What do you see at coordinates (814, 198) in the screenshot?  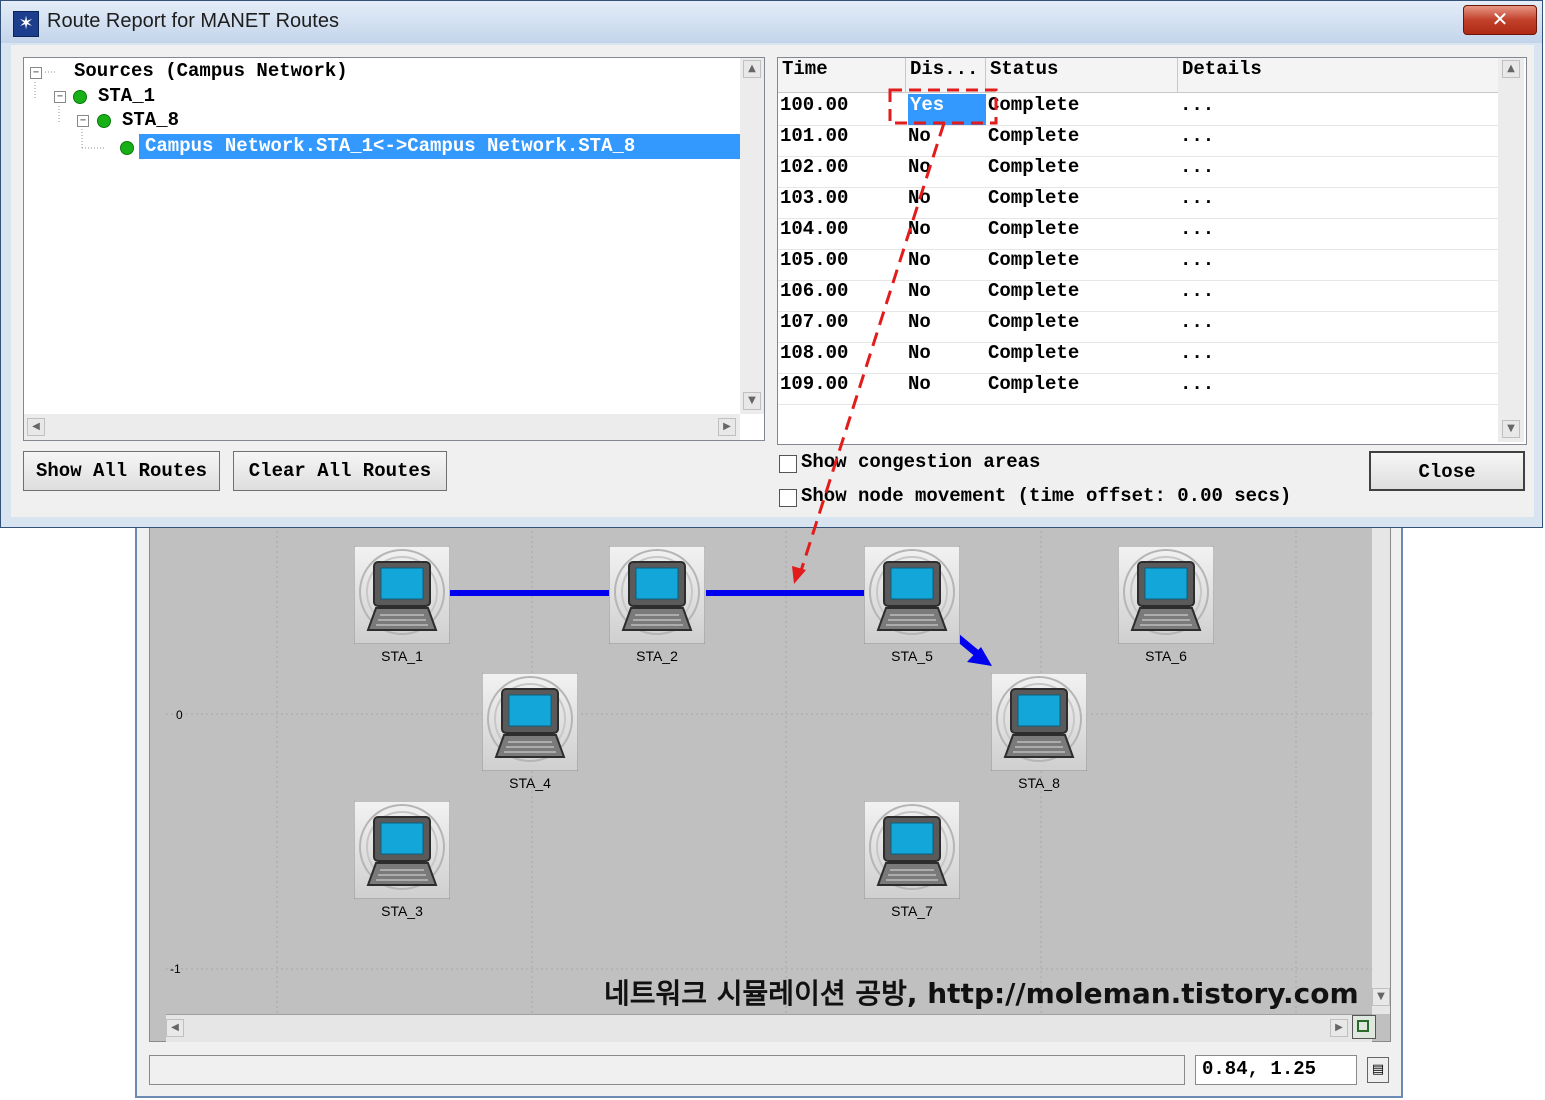 I see `cell-time: 103.00` at bounding box center [814, 198].